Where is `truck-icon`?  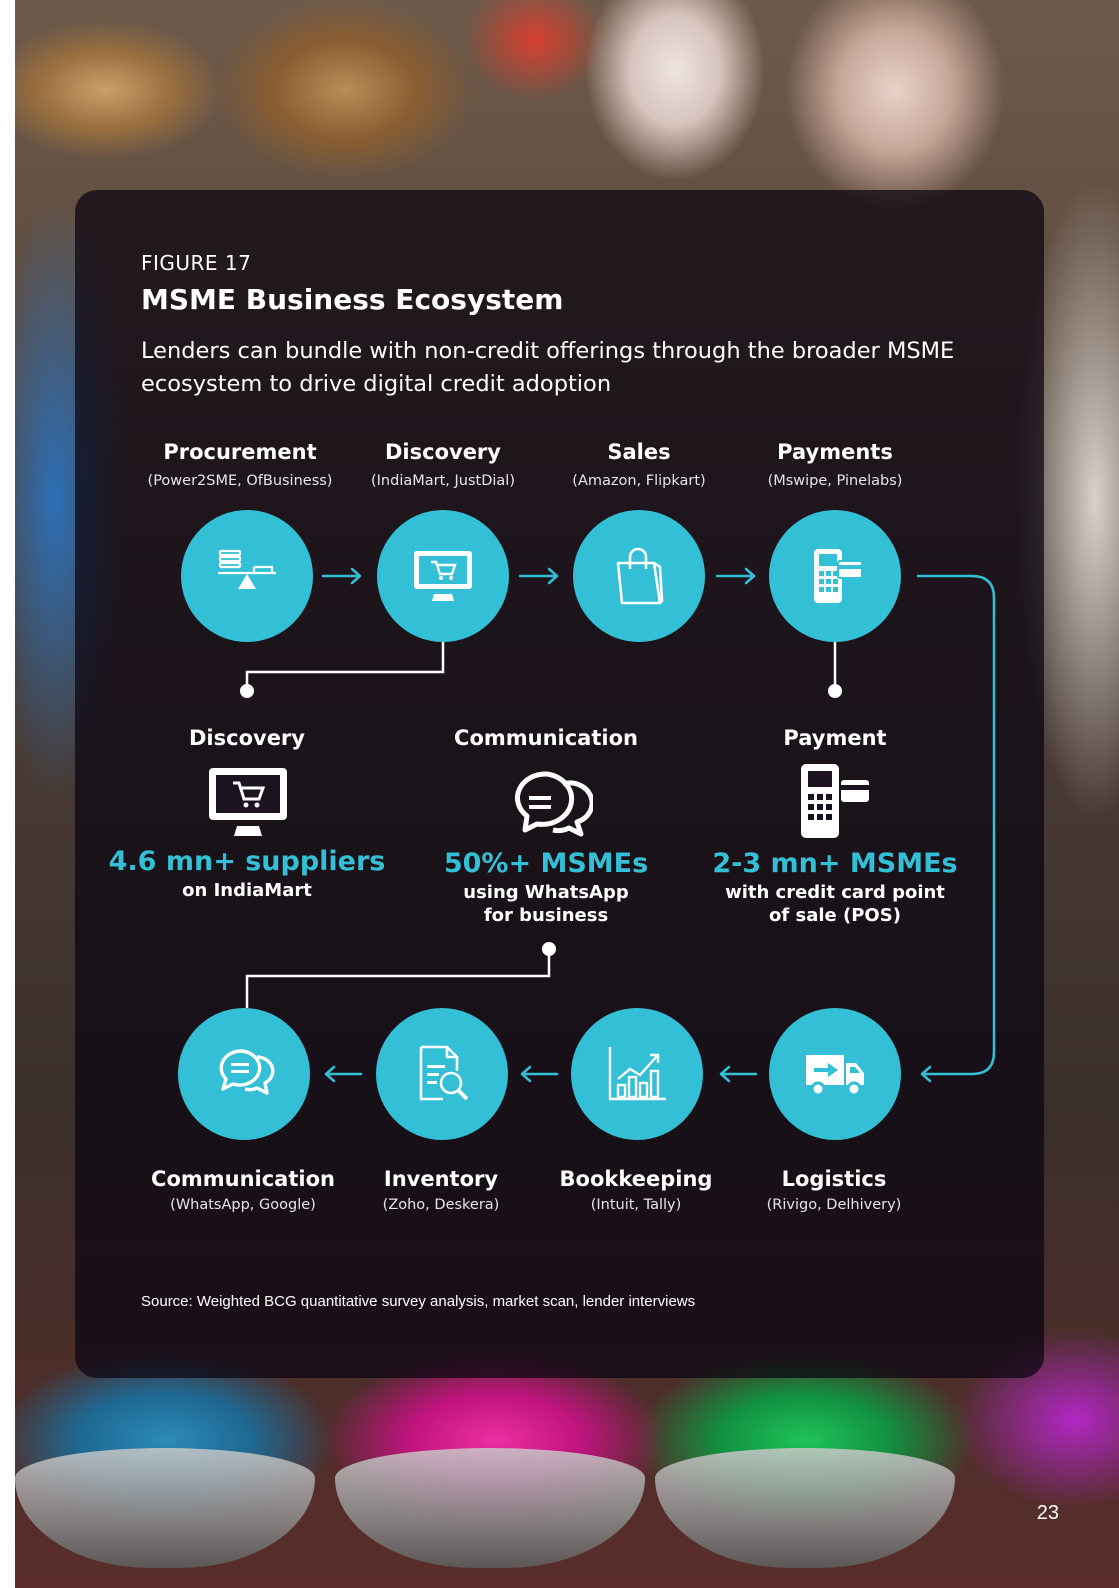
truck-icon is located at coordinates (835, 1076).